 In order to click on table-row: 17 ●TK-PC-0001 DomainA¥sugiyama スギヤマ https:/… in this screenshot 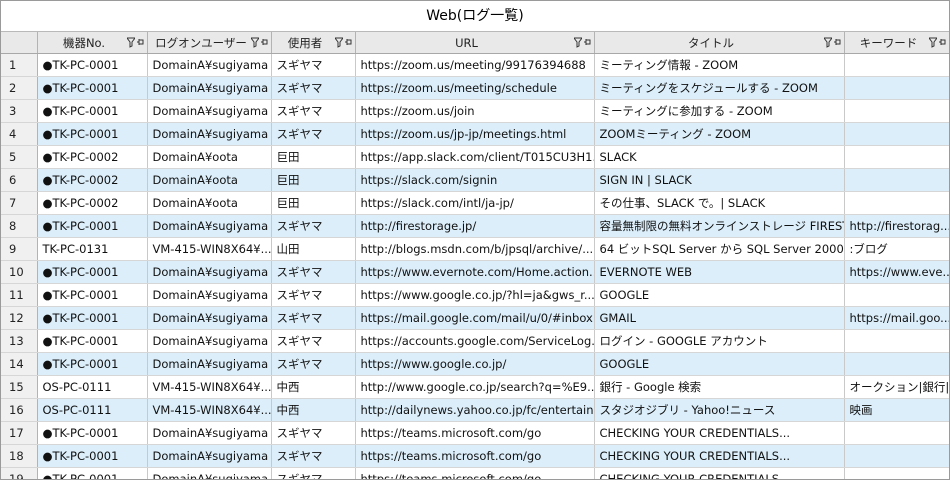, I will do `click(475, 433)`.